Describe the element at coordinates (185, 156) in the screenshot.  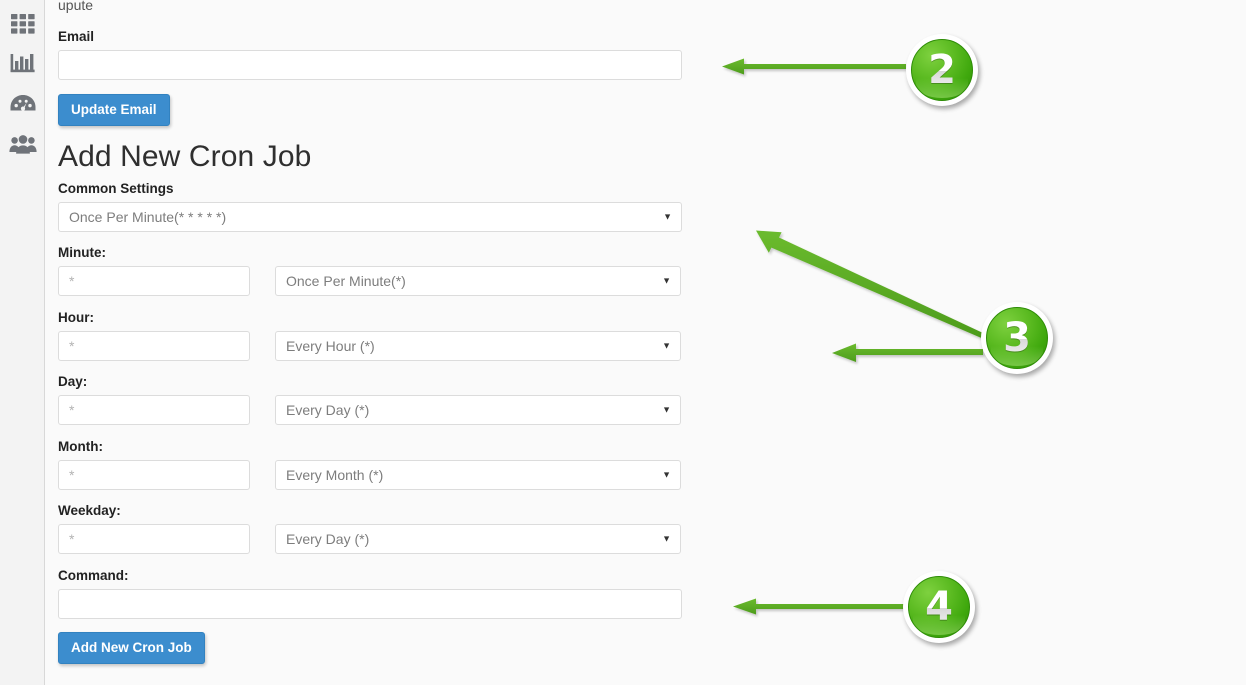
I see `page-title: Add New Cron Job` at that location.